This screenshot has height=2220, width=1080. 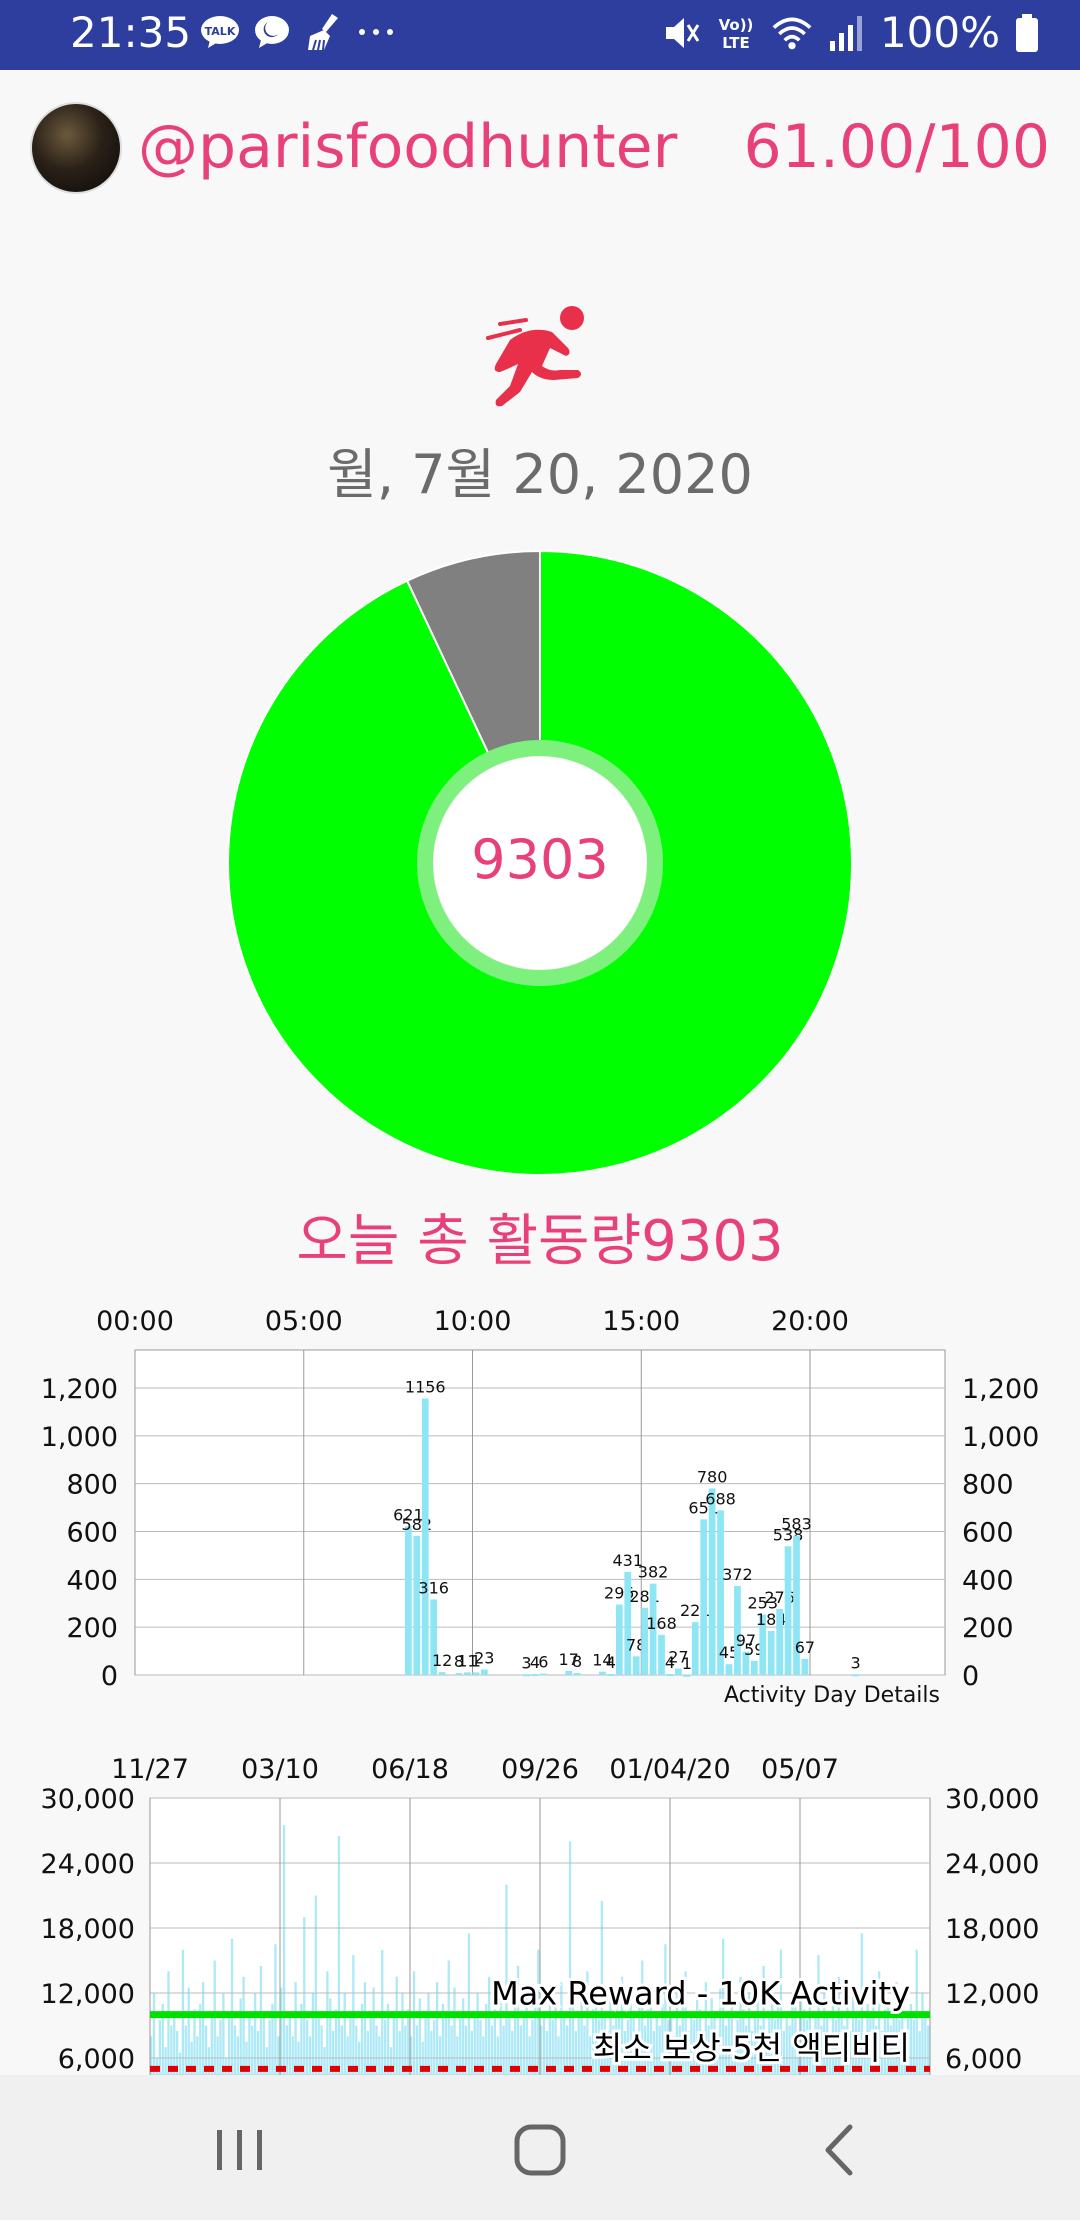 What do you see at coordinates (992, 1799) in the screenshot?
I see `history-chart-y-tick-right: 30,000` at bounding box center [992, 1799].